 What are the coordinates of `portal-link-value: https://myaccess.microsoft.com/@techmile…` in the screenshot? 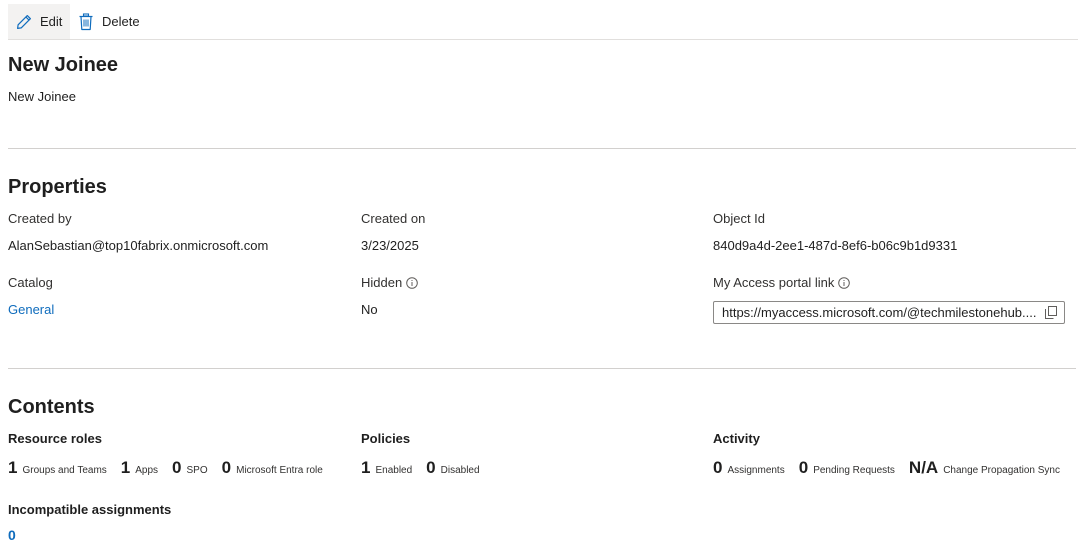 It's located at (882, 312).